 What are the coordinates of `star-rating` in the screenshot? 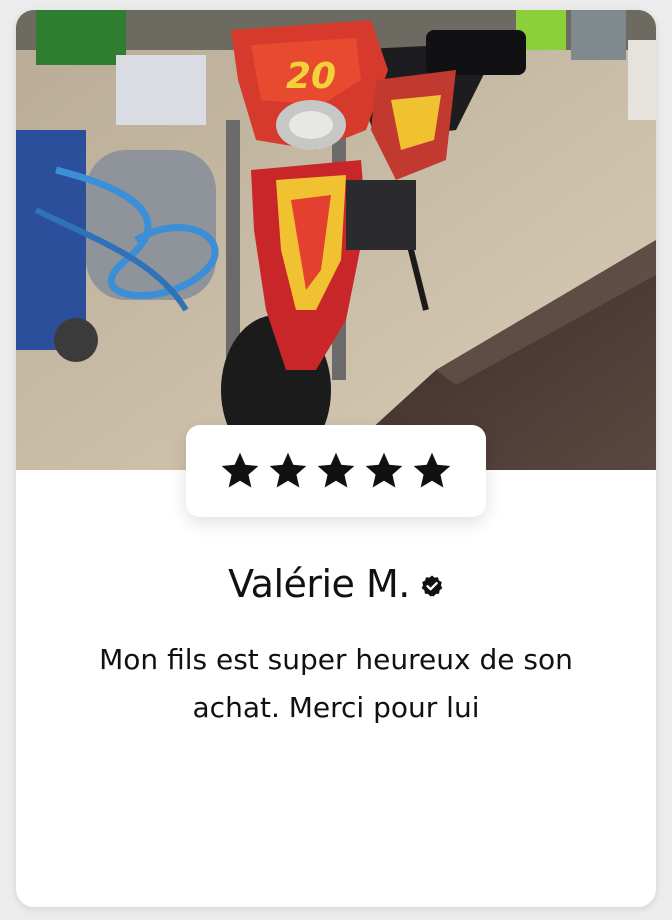 It's located at (336, 471).